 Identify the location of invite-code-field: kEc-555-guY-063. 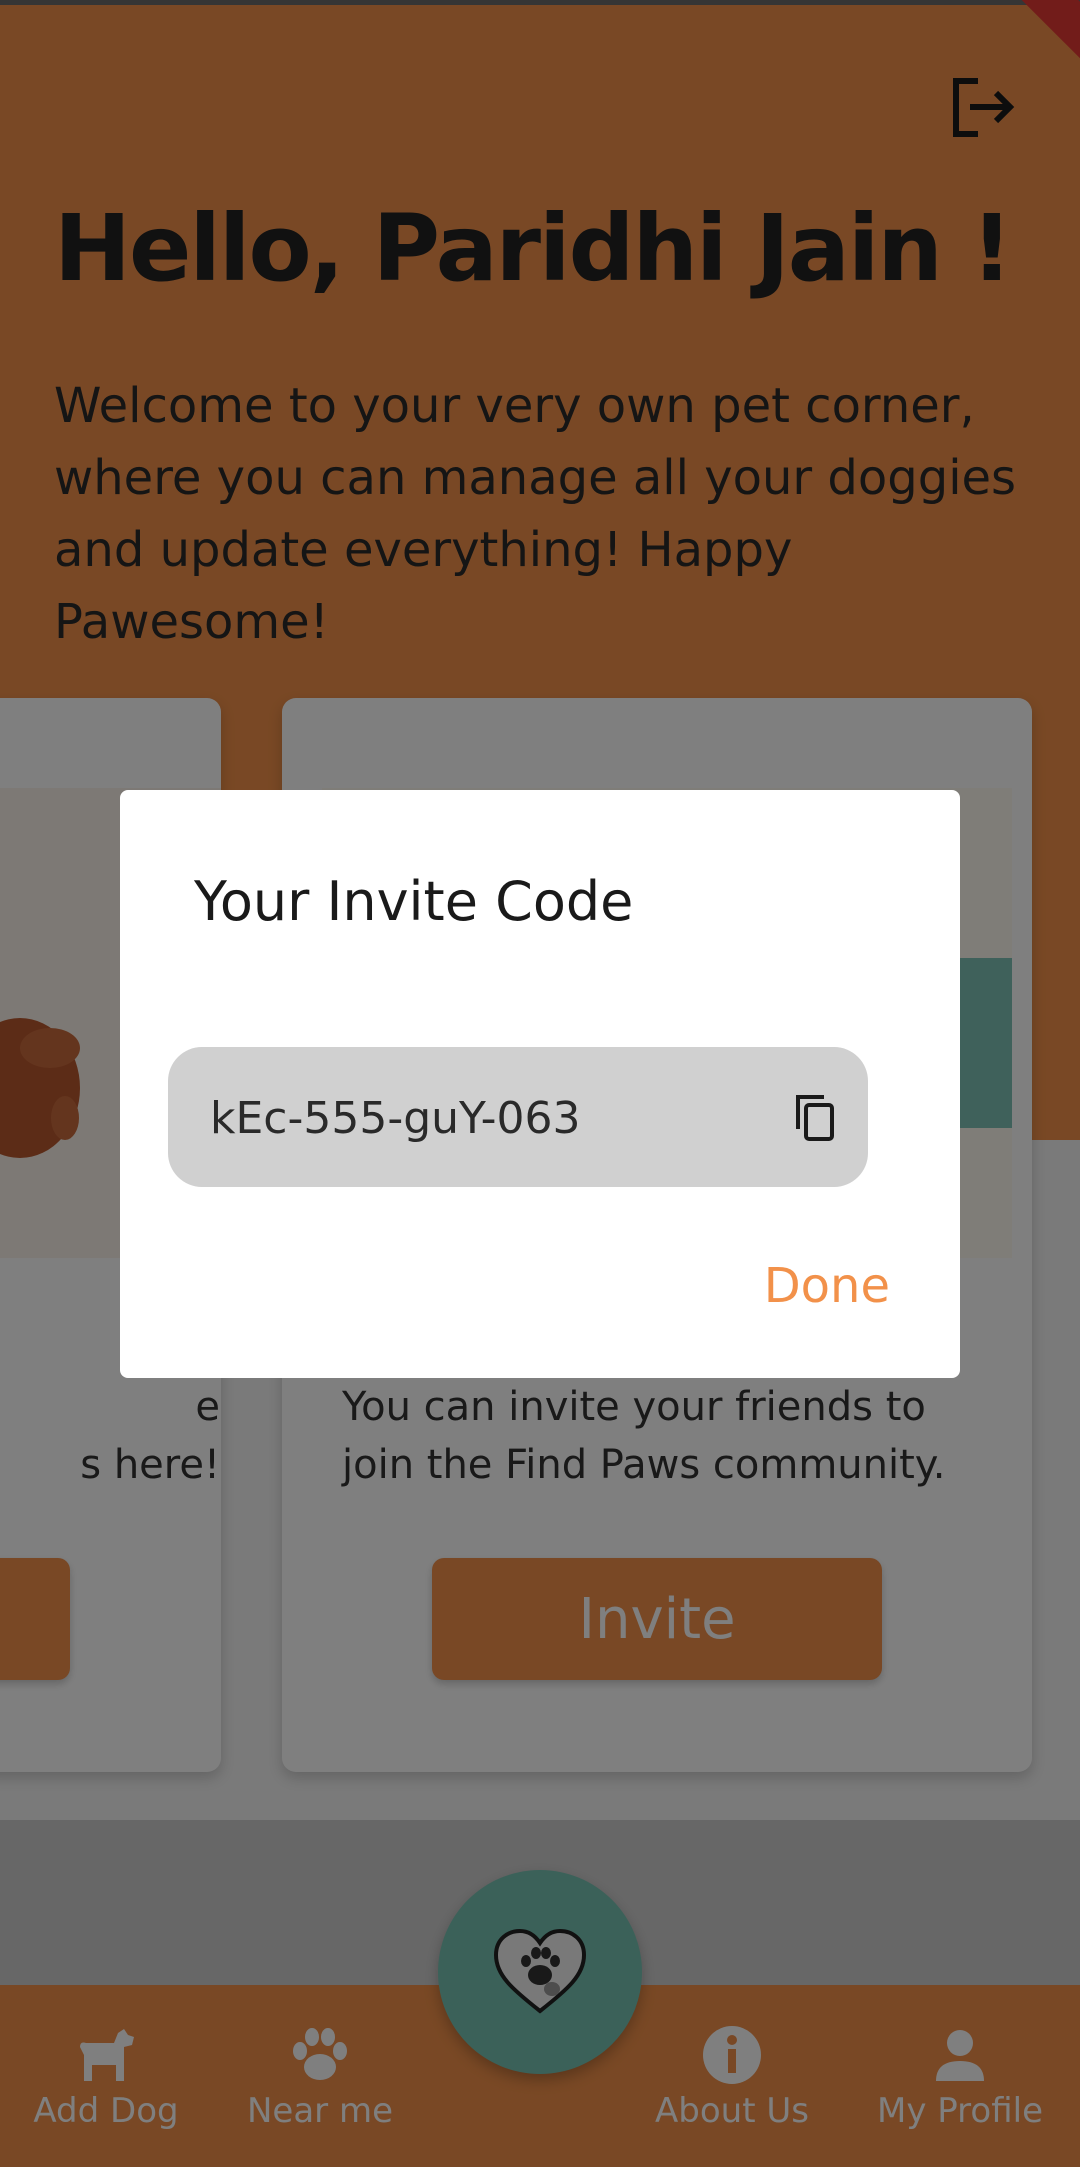
(518, 1117).